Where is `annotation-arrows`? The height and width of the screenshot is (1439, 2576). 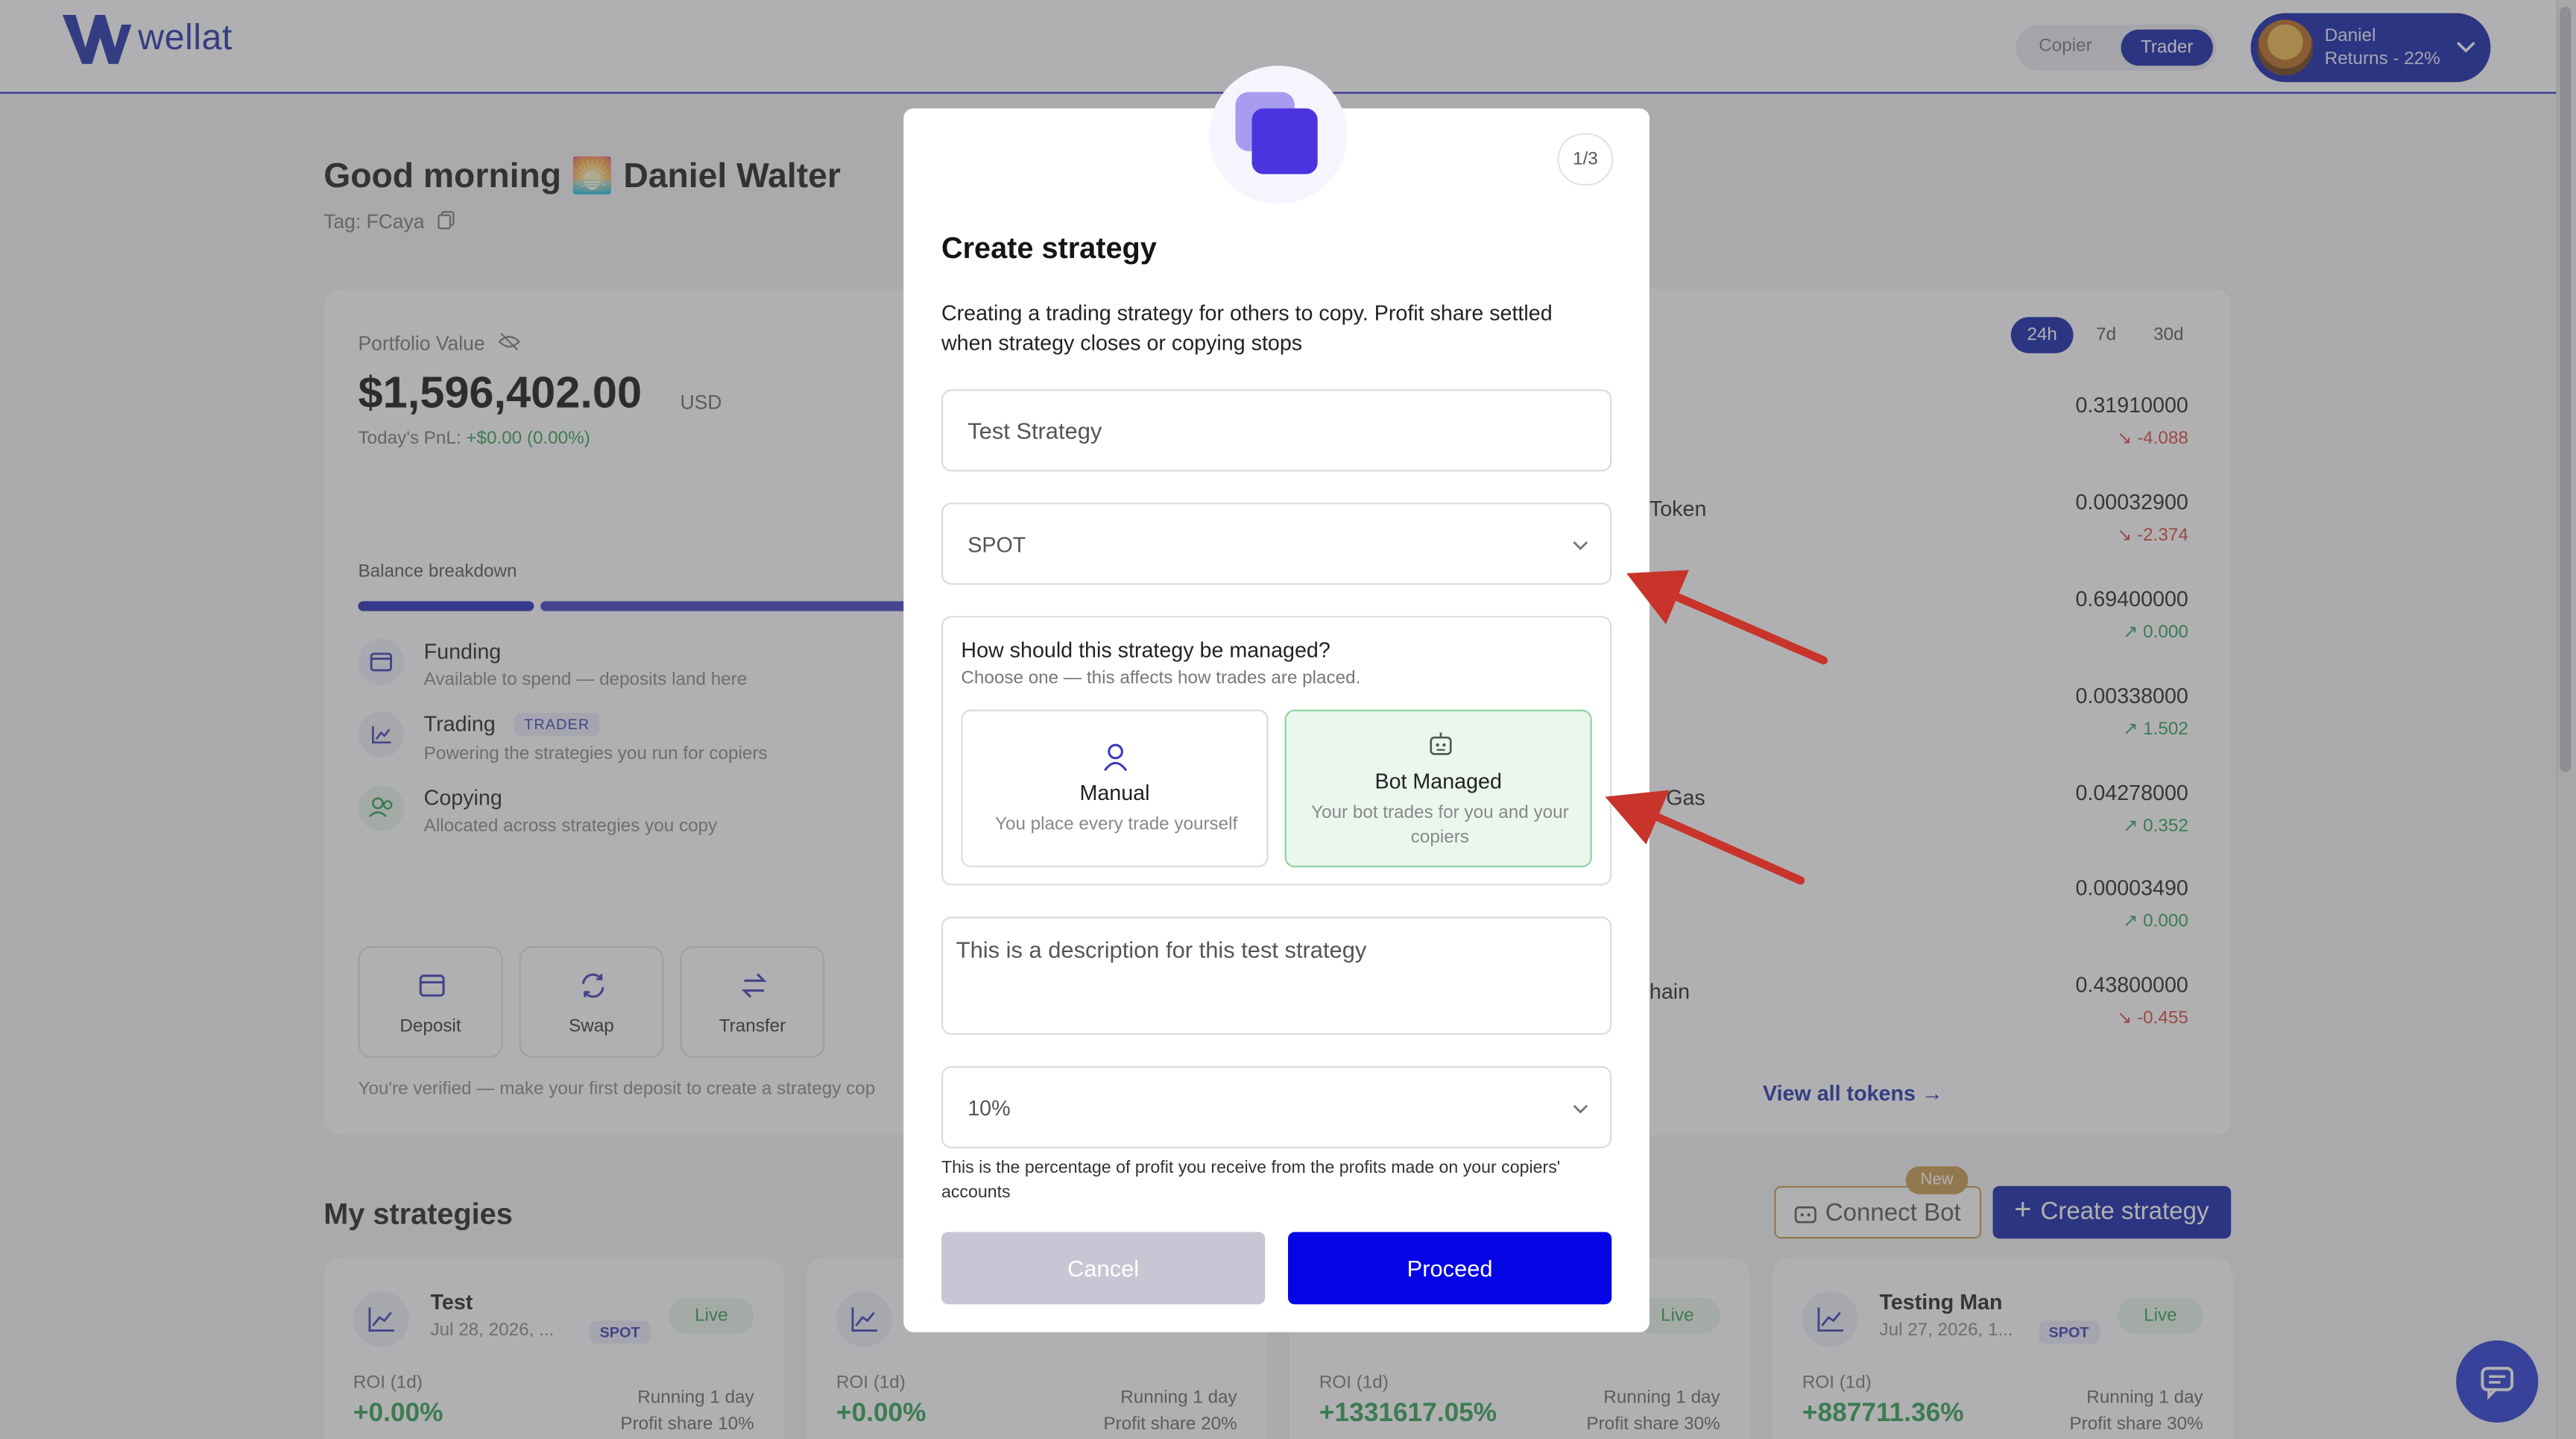
annotation-arrows is located at coordinates (1716, 727).